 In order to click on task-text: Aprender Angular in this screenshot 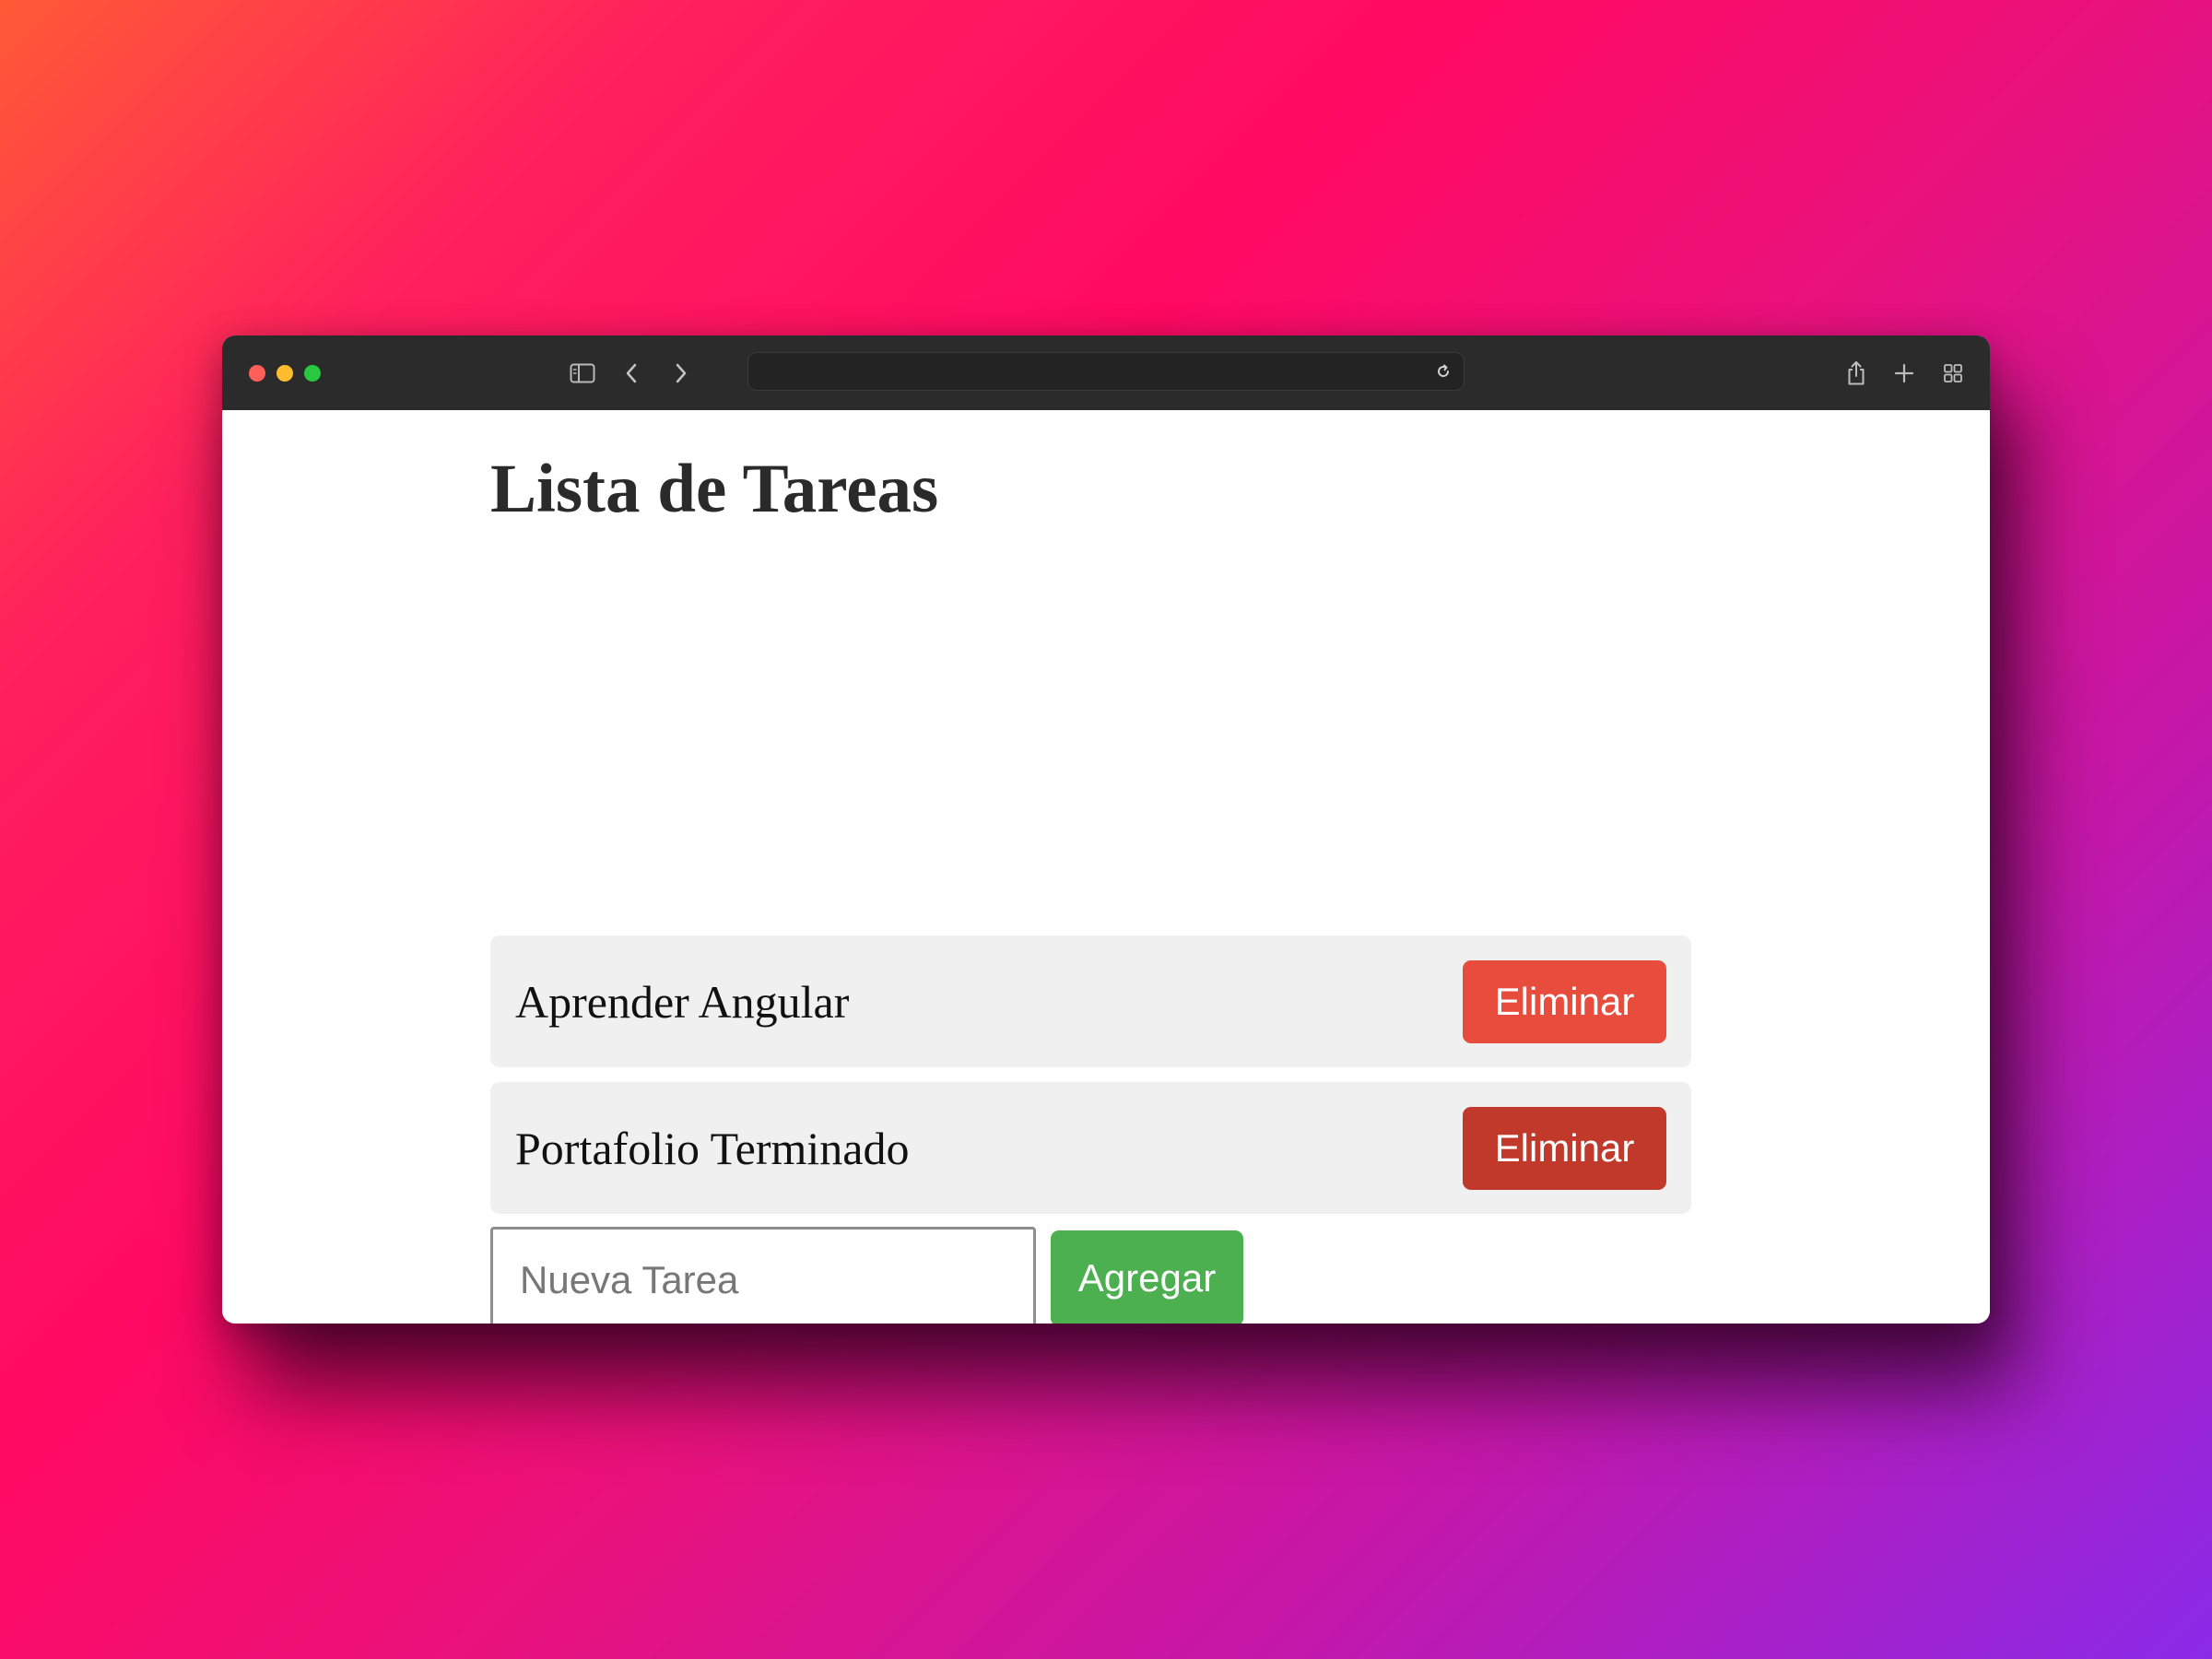, I will do `click(682, 1001)`.